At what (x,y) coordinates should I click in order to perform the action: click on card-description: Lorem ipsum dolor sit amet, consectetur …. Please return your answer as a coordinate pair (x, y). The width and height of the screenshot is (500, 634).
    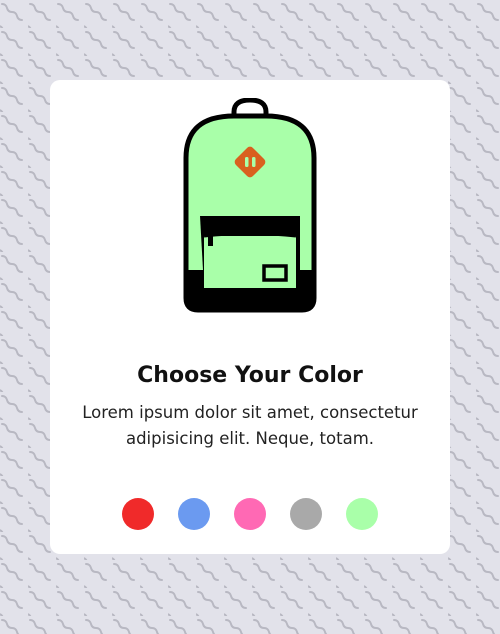
    Looking at the image, I should click on (250, 425).